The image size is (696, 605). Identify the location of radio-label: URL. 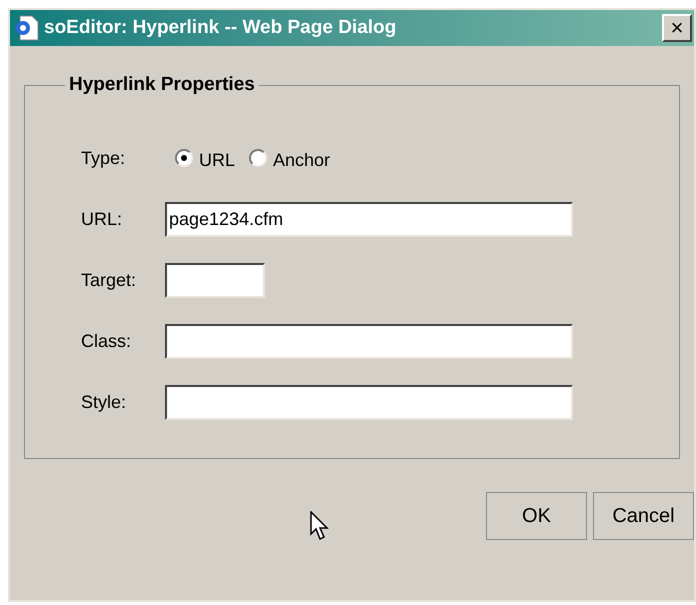
(217, 160).